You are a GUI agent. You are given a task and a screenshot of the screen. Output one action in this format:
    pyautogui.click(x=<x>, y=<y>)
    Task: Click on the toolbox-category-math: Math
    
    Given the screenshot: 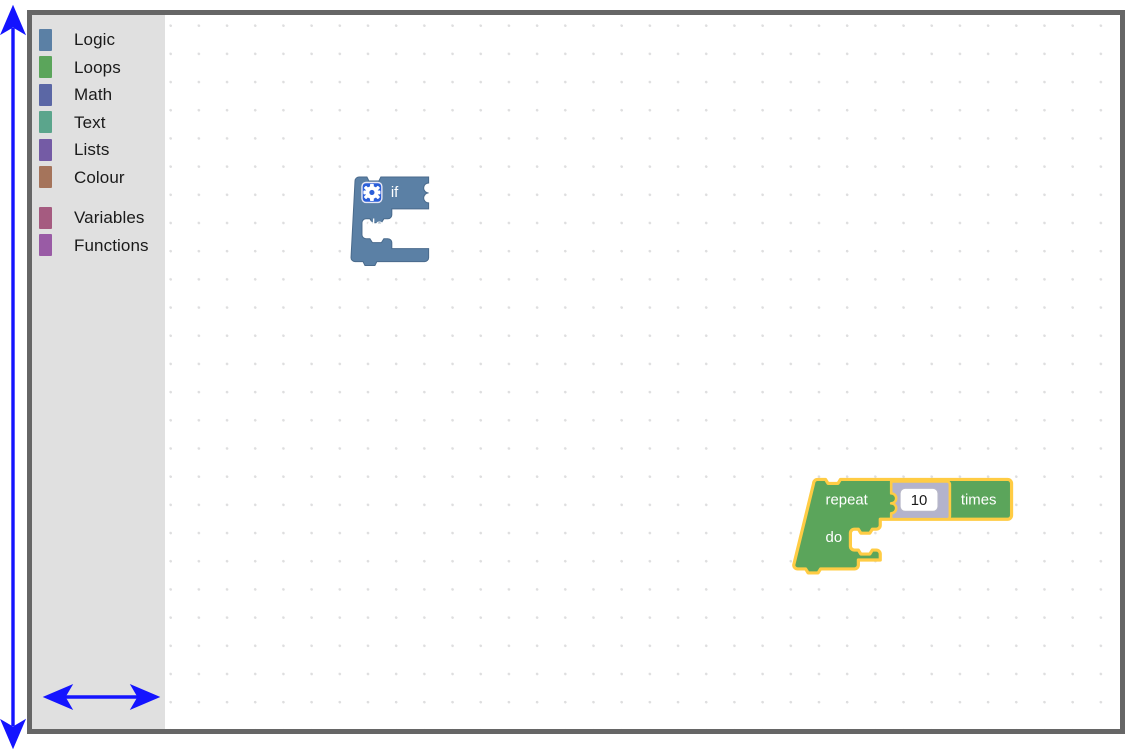 What is the action you would take?
    pyautogui.click(x=98, y=95)
    